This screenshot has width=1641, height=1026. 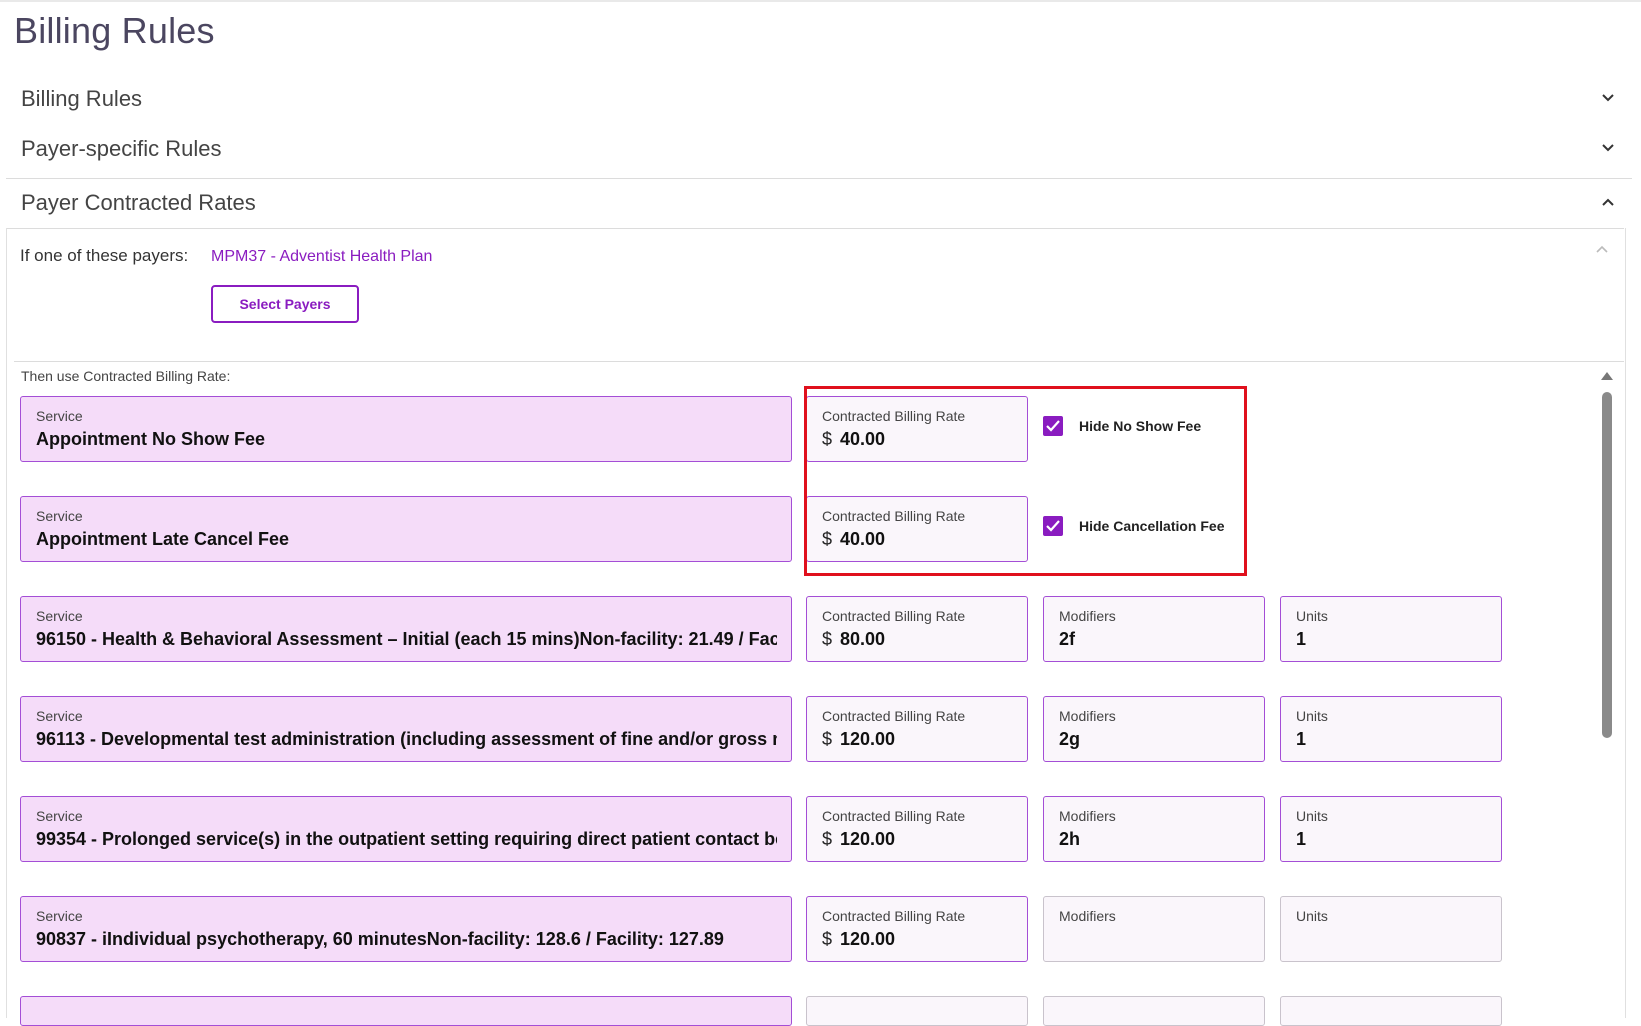 I want to click on accordion-label: Payer Contracted Rates, so click(x=138, y=202).